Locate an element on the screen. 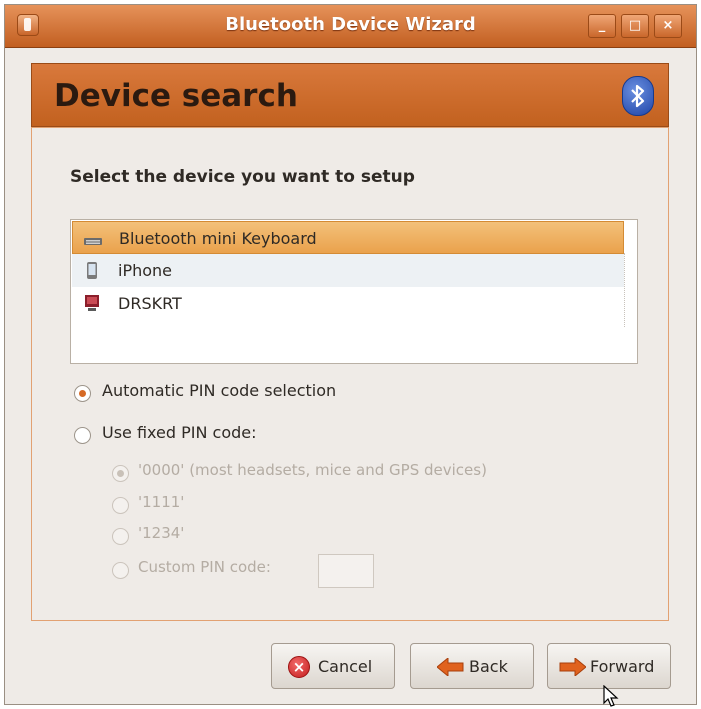 This screenshot has width=701, height=709. arrow-left-icon is located at coordinates (450, 667).